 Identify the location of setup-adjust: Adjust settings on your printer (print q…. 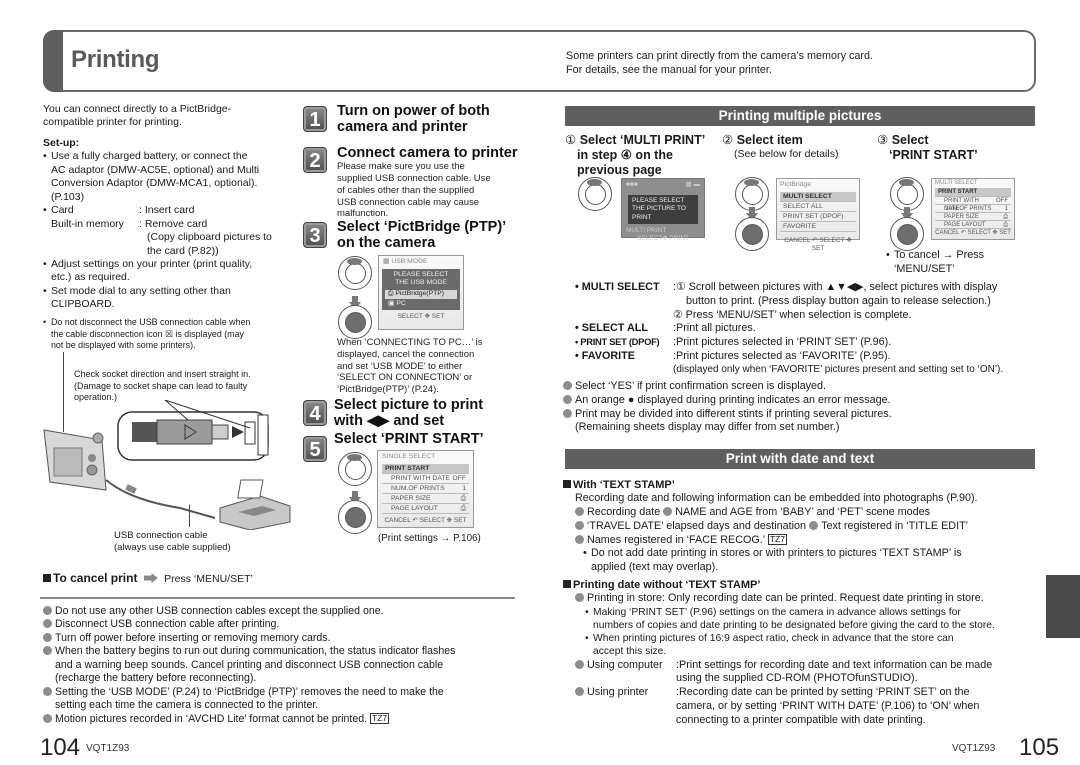
(169, 271).